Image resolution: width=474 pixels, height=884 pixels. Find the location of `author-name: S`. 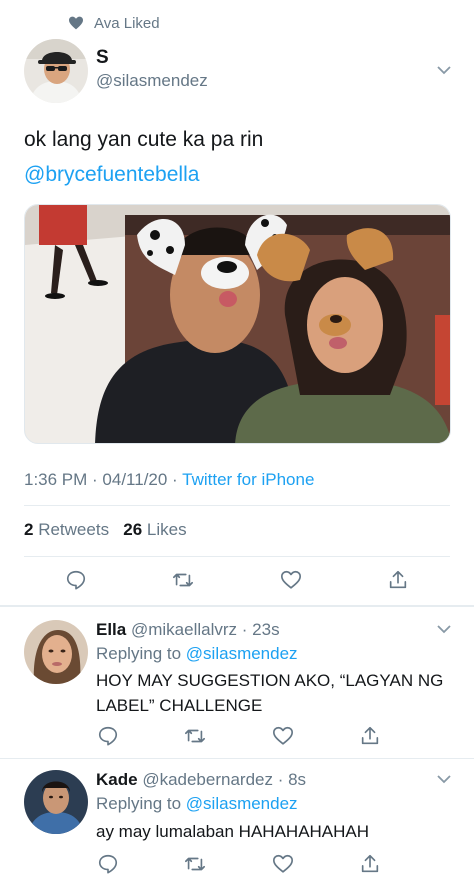

author-name: S is located at coordinates (102, 58).